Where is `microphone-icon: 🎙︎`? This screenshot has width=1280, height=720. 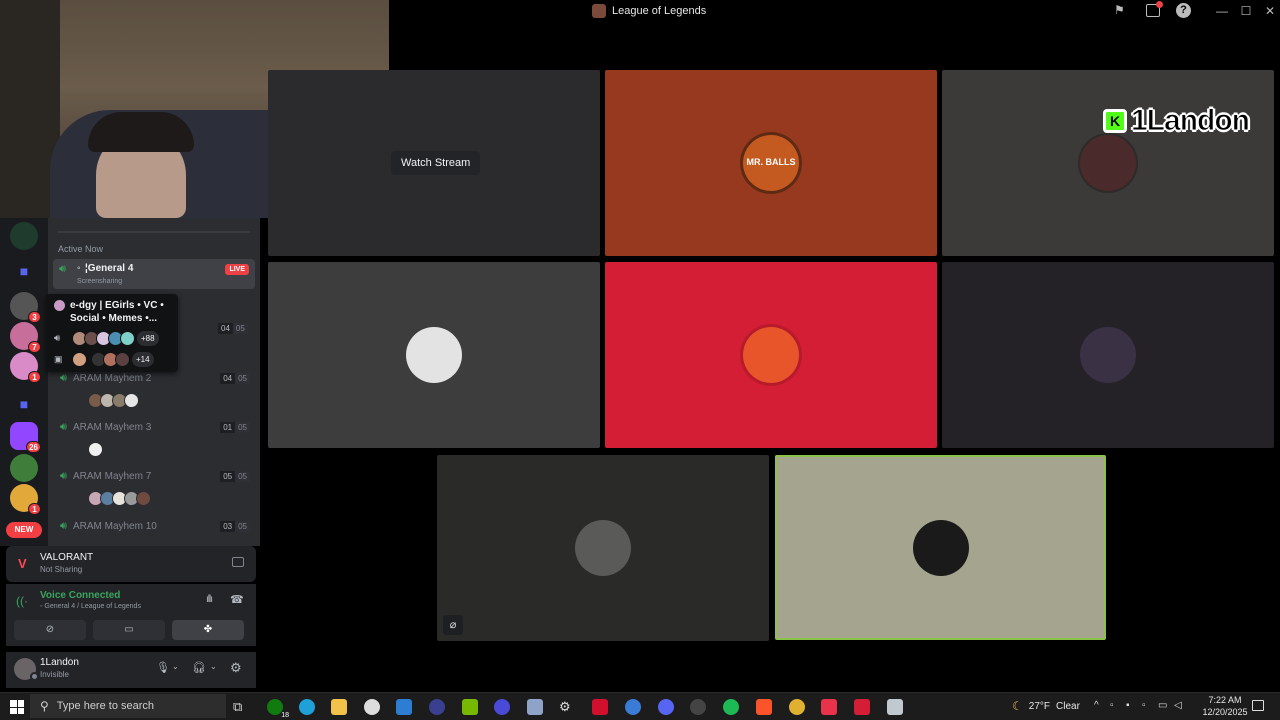 microphone-icon: 🎙︎ is located at coordinates (163, 667).